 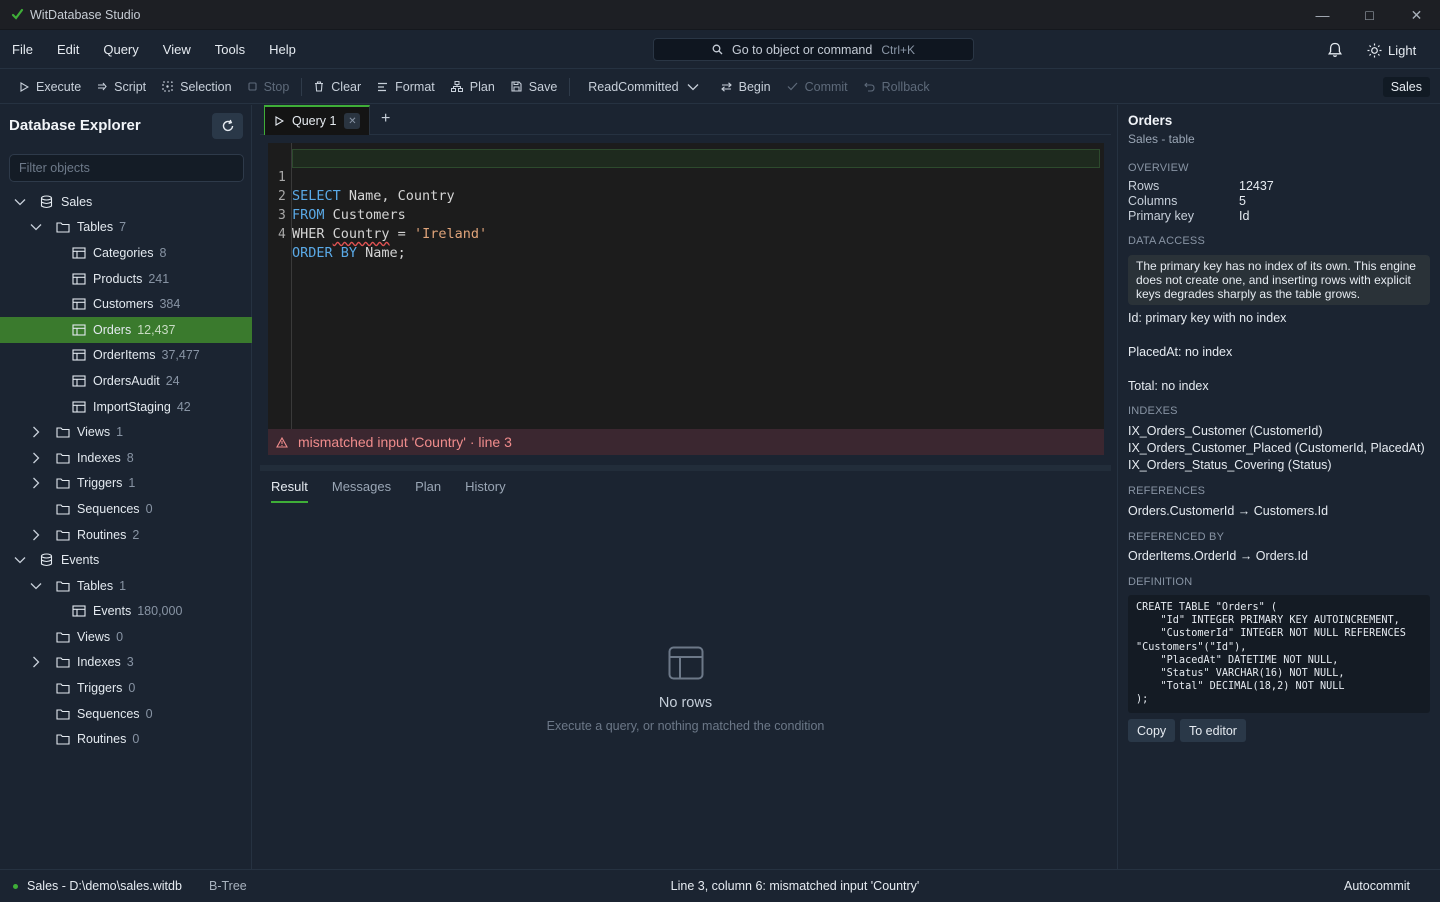 What do you see at coordinates (1213, 730) in the screenshot?
I see `to-editor-button: To editor` at bounding box center [1213, 730].